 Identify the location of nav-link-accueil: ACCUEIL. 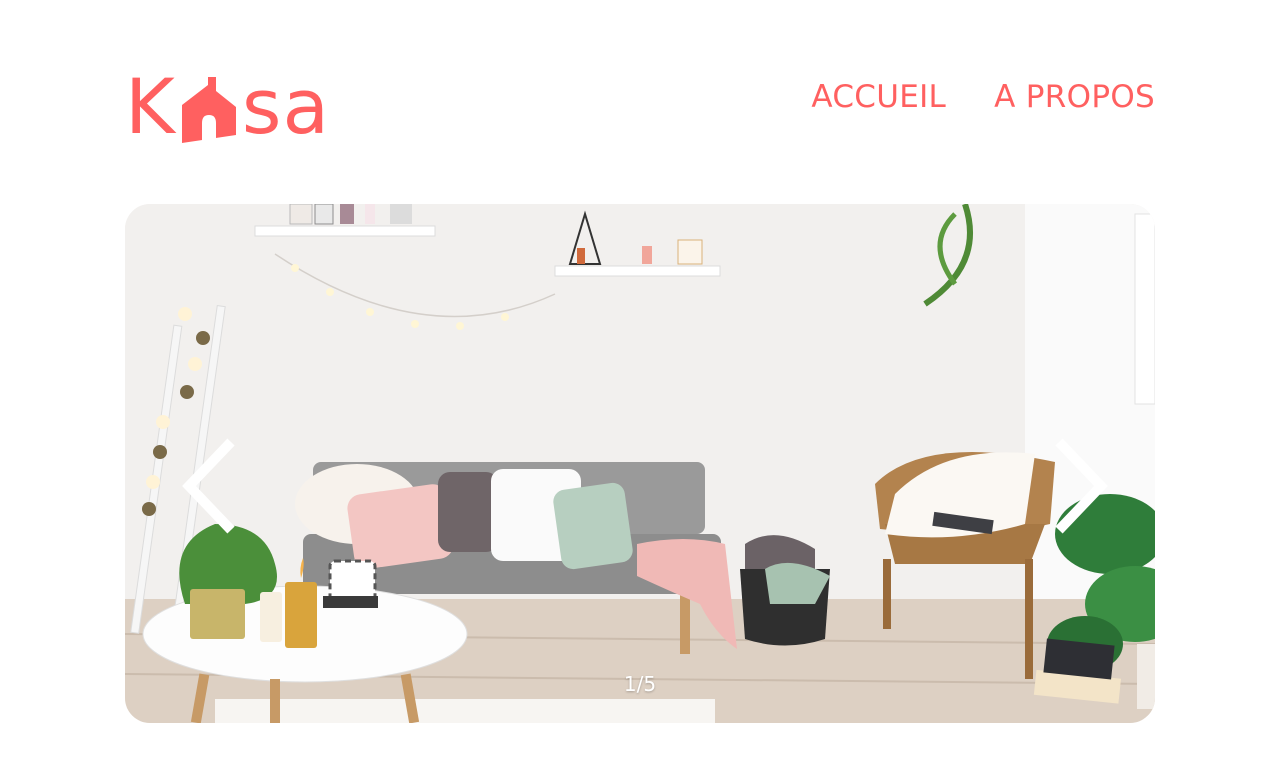
(878, 97).